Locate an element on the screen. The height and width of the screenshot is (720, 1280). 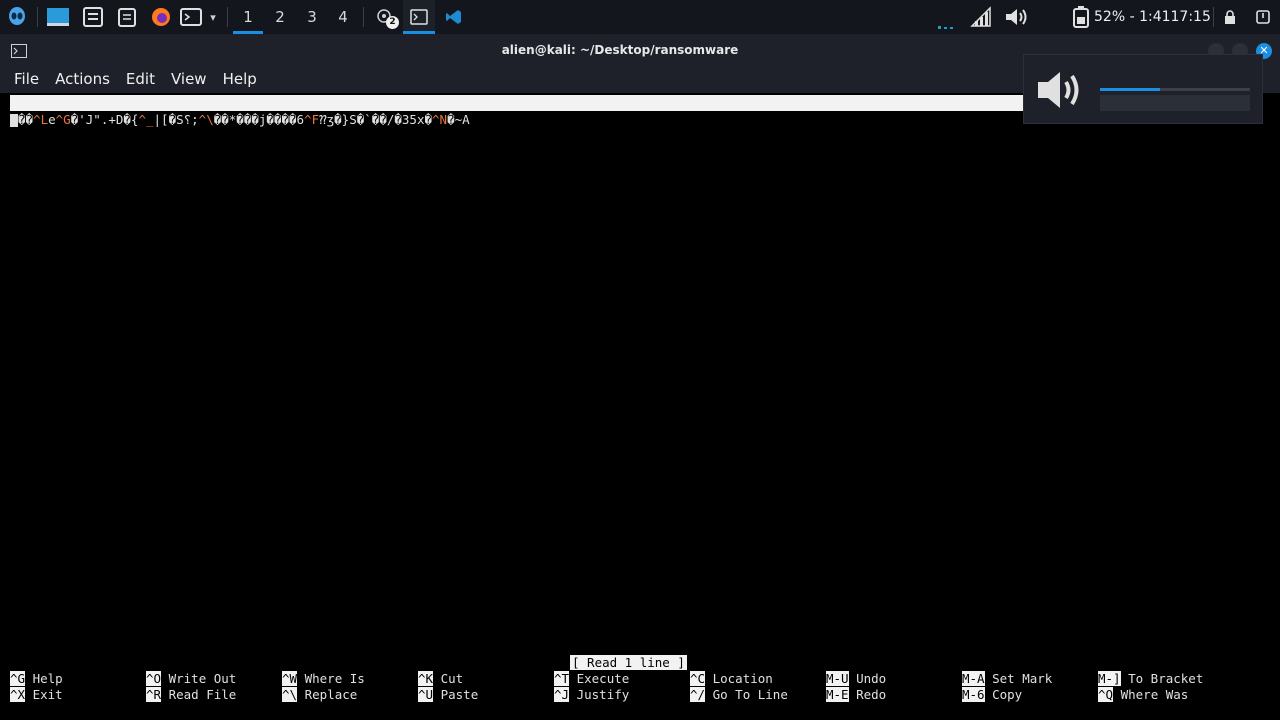
kali-menu-icon is located at coordinates (17, 17).